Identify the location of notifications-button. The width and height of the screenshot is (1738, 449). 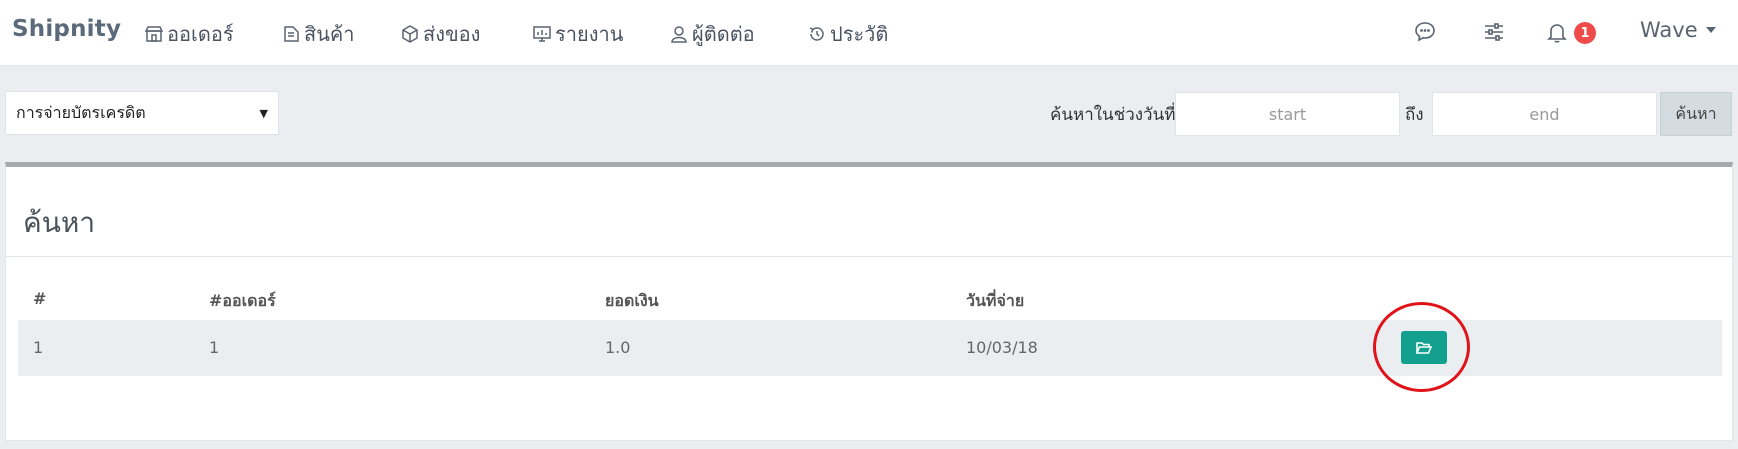
(1557, 34).